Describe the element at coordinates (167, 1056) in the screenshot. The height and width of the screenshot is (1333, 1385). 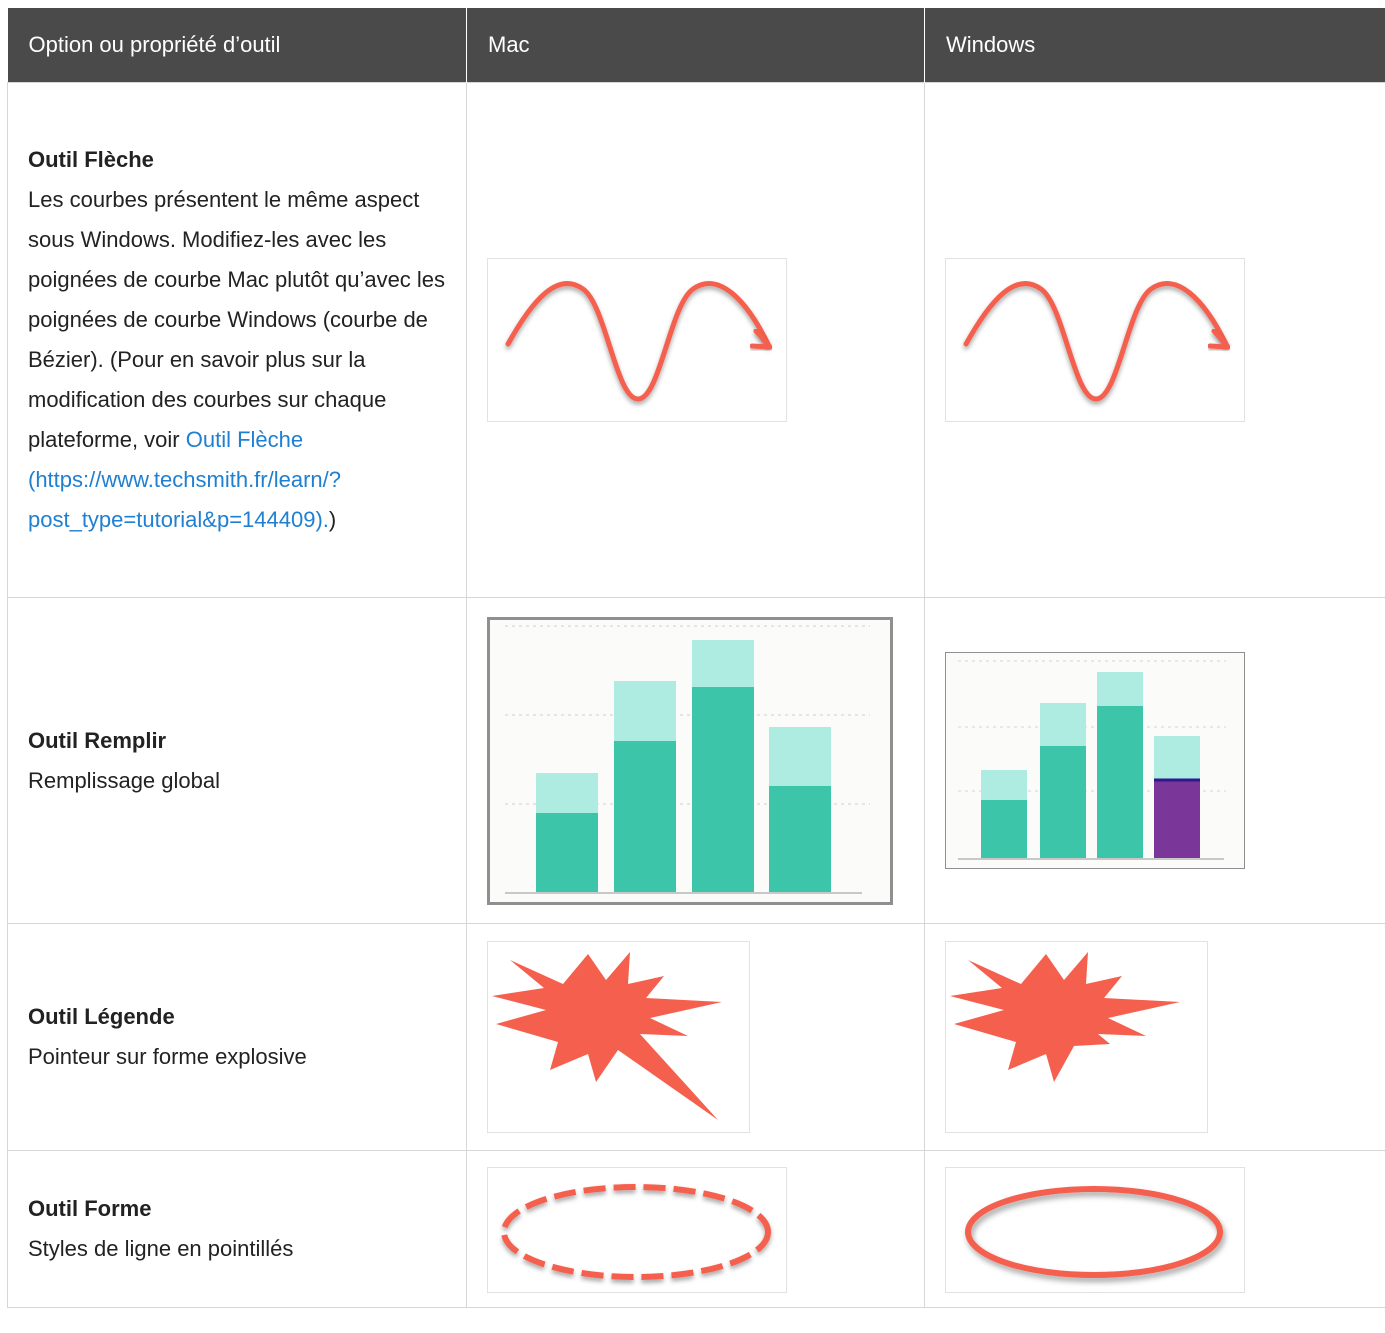
I see `option-description: Pointeur sur forme explosive` at that location.